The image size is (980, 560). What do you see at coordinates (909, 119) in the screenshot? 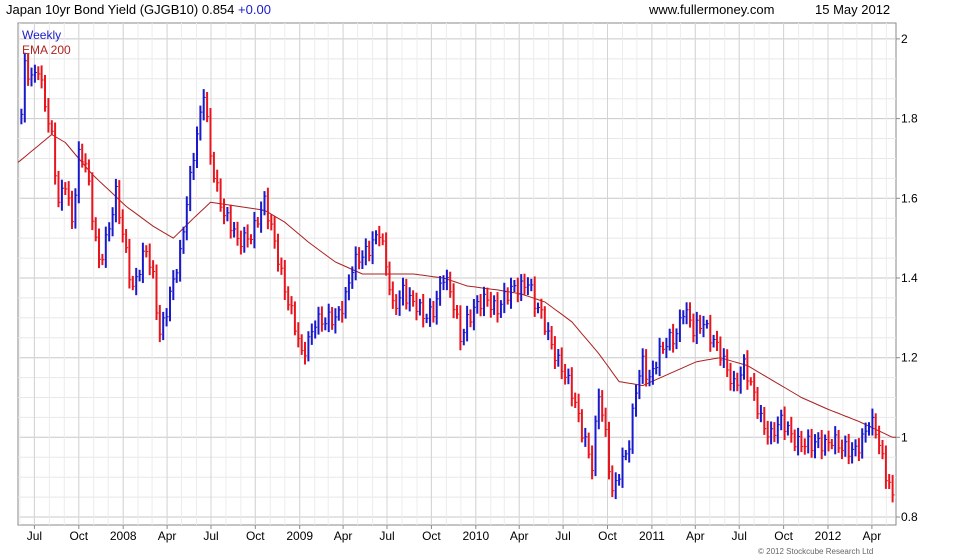
I see `y-tick-label: 1.8` at bounding box center [909, 119].